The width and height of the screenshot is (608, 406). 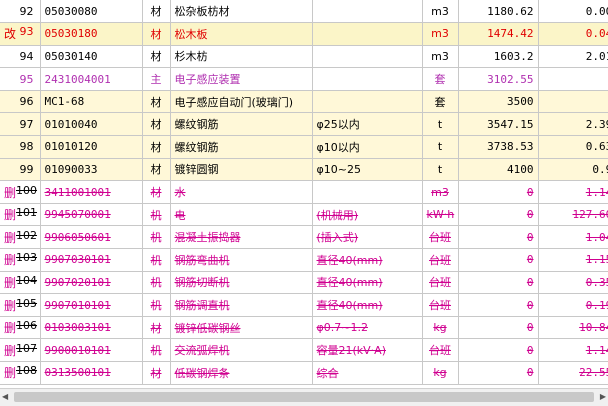 What do you see at coordinates (20, 147) in the screenshot?
I see `row-number: 98` at bounding box center [20, 147].